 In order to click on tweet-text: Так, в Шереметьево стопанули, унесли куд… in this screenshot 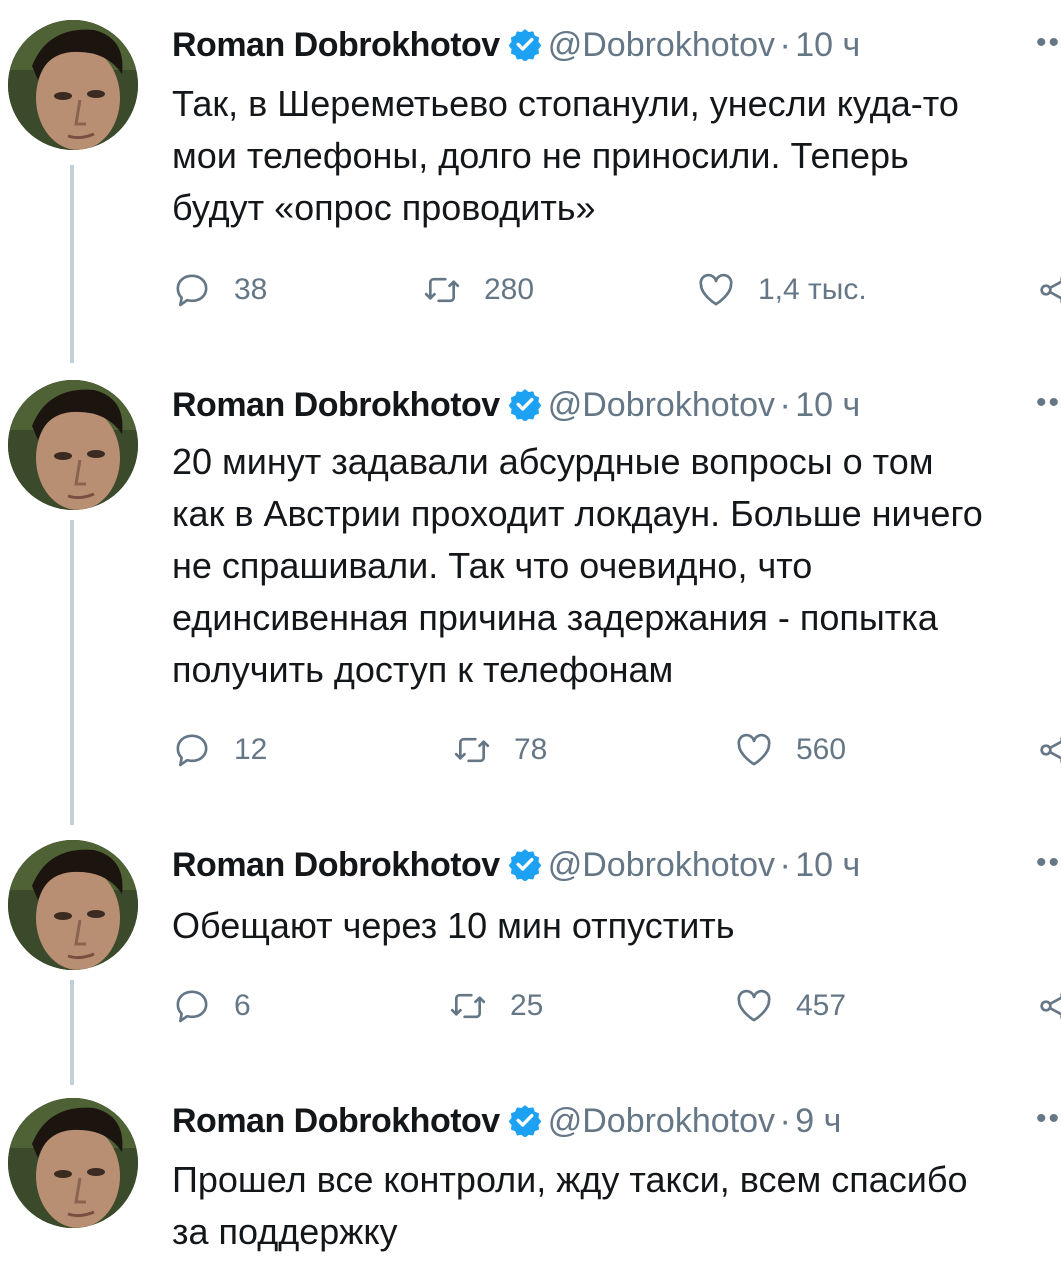, I will do `click(565, 155)`.